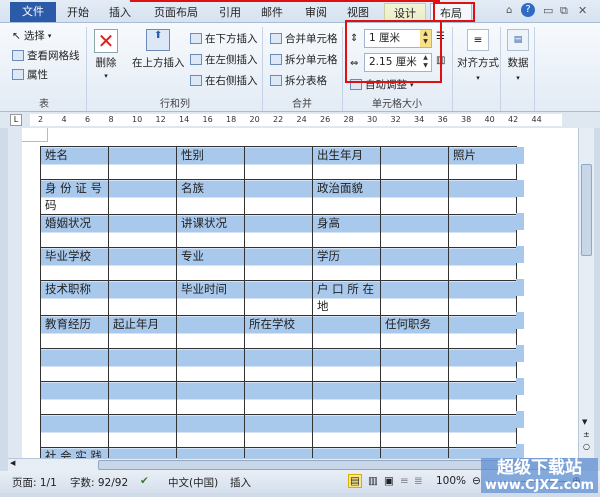  What do you see at coordinates (193, 482) in the screenshot?
I see `language: 中文(中国)` at bounding box center [193, 482].